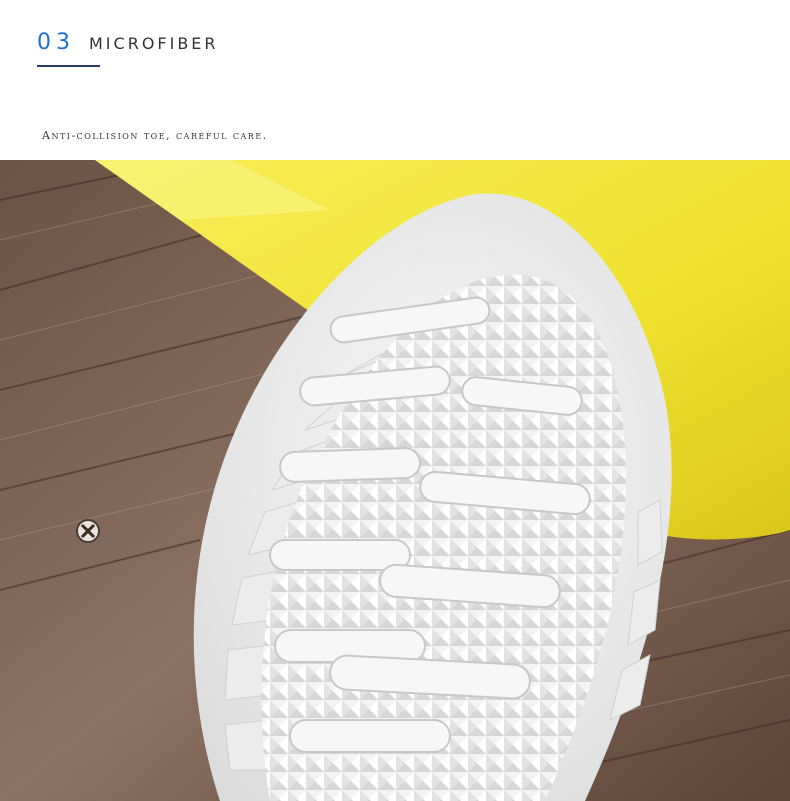 The width and height of the screenshot is (790, 801). I want to click on section-underline, so click(68, 66).